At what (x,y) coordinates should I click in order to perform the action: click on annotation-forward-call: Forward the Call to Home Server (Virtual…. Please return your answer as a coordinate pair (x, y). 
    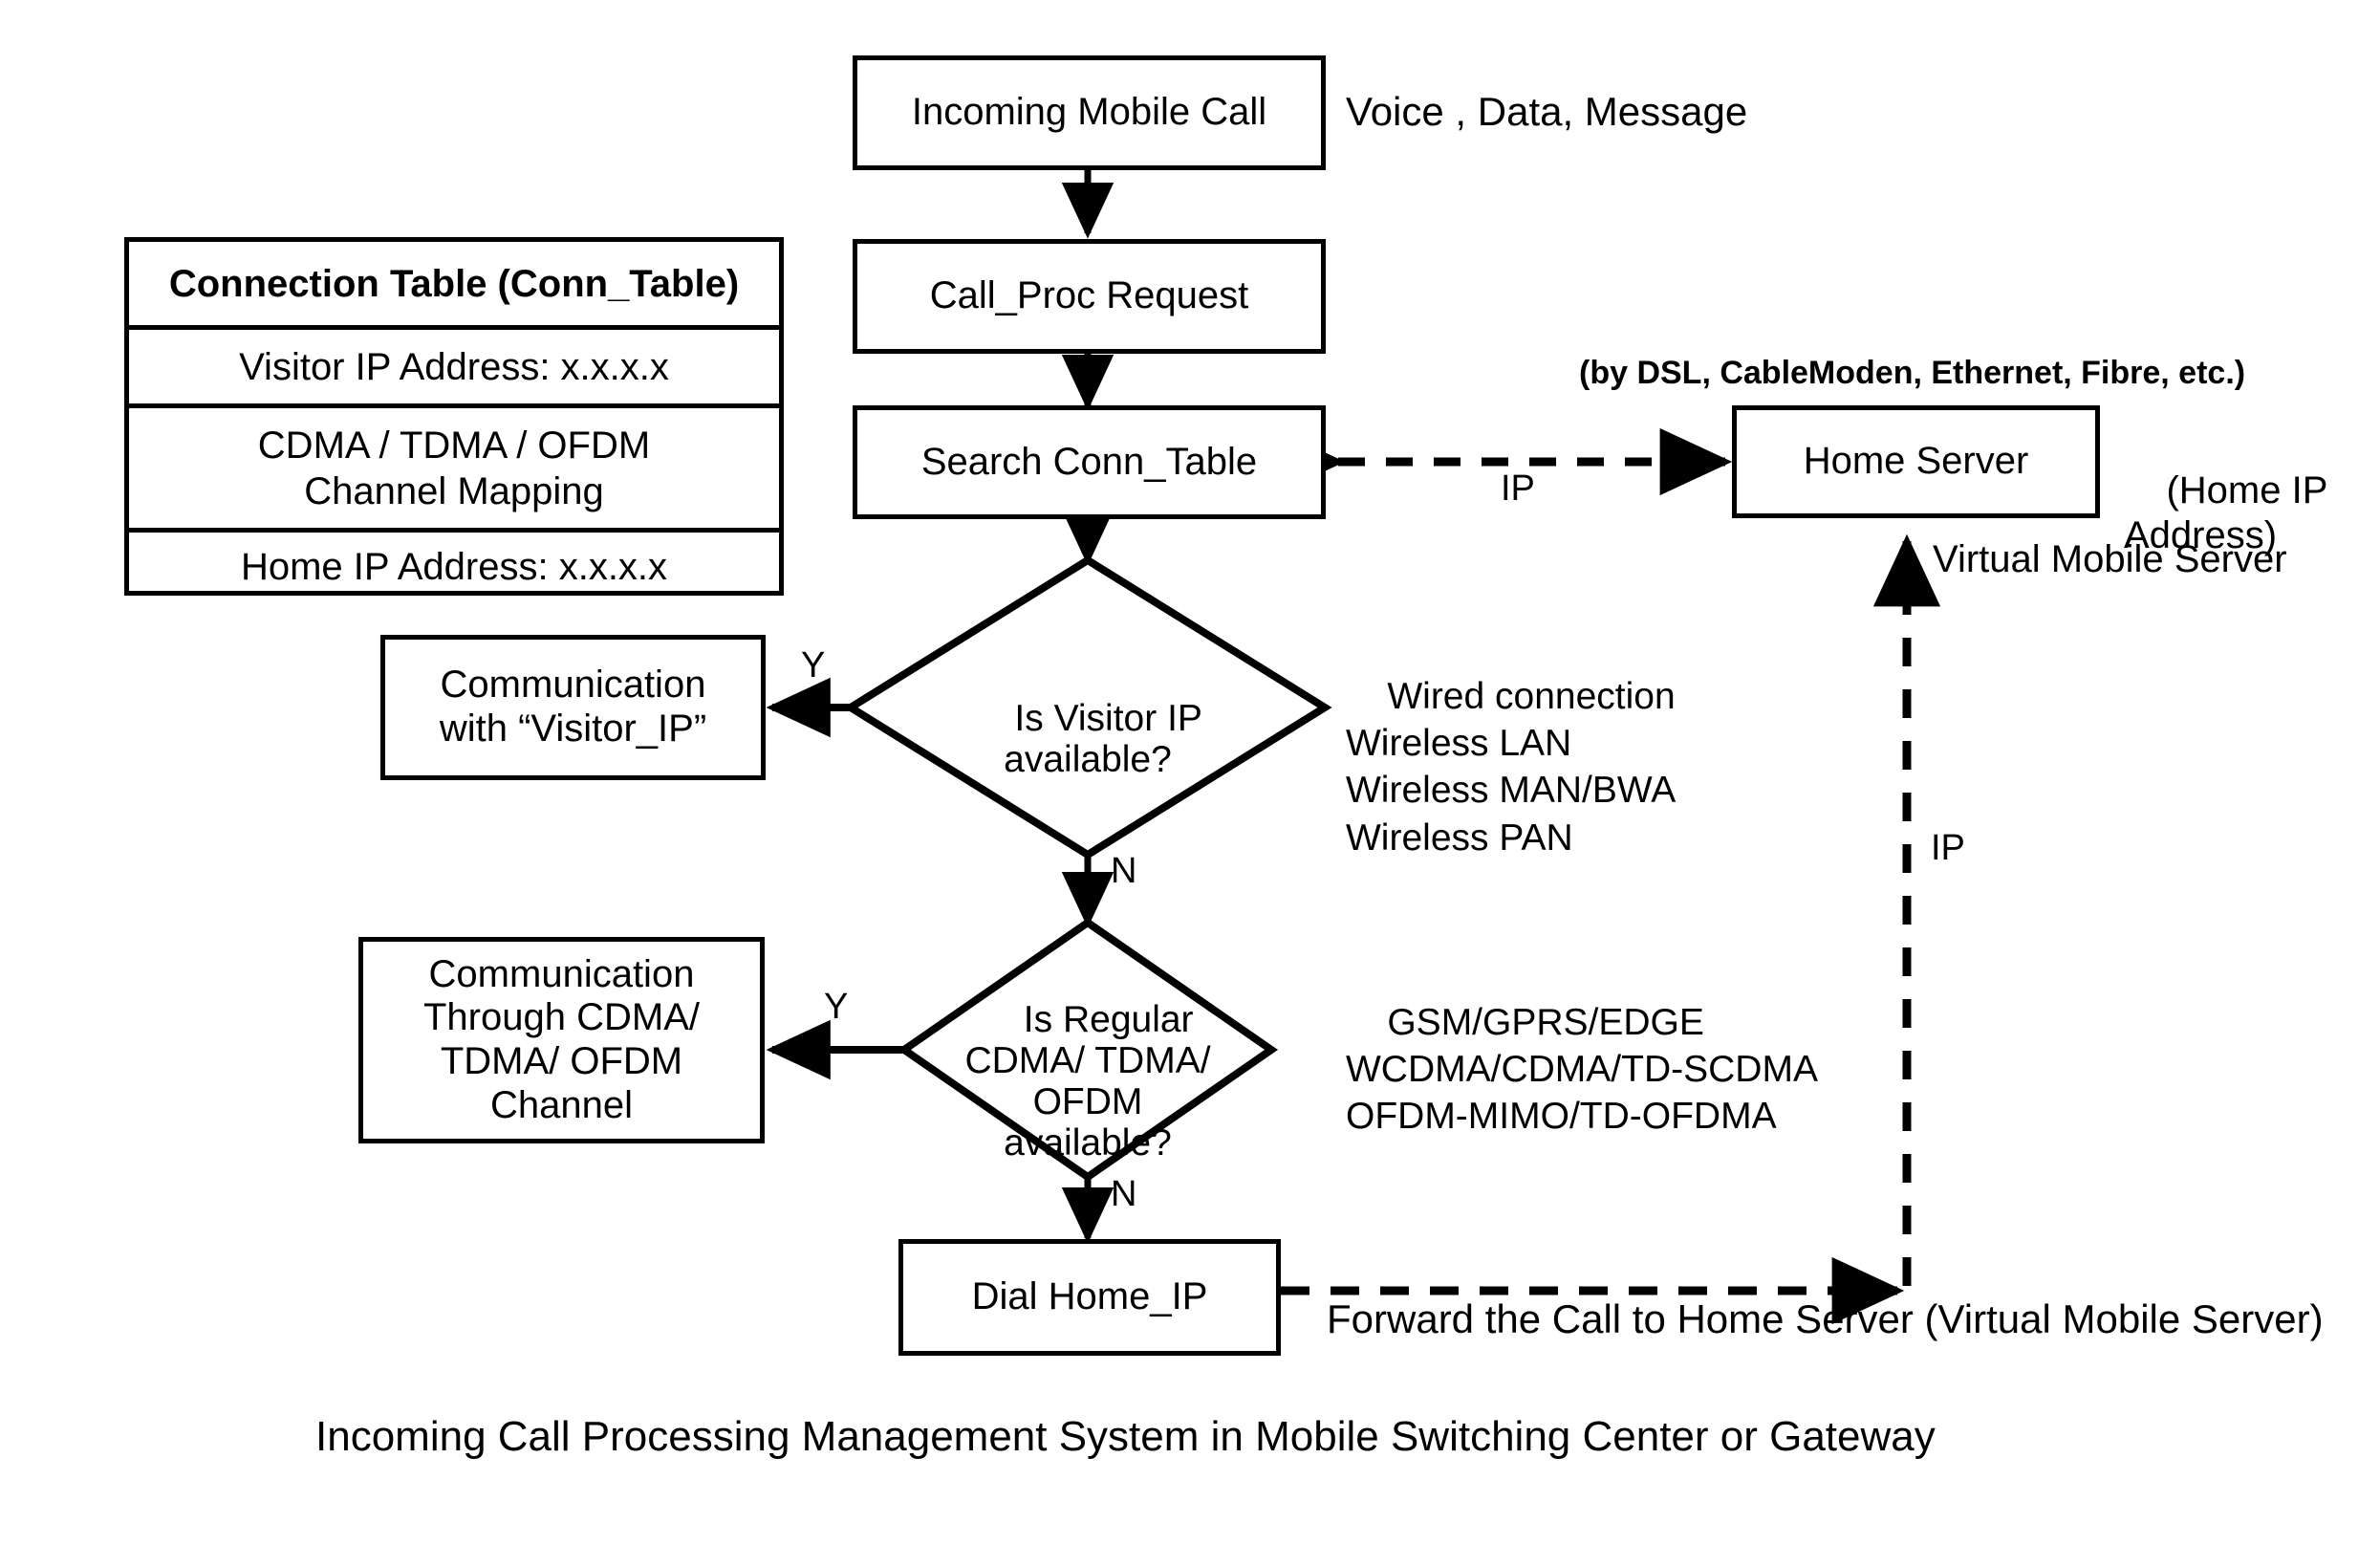
    Looking at the image, I should click on (1825, 1318).